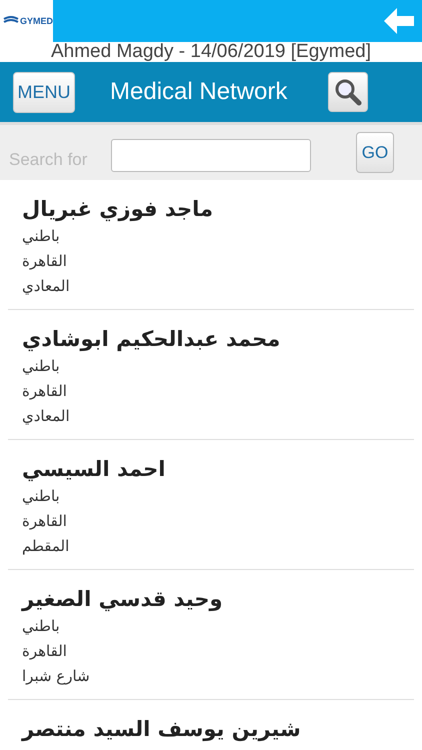 This screenshot has width=422, height=750. I want to click on menu-button: MENU, so click(44, 92).